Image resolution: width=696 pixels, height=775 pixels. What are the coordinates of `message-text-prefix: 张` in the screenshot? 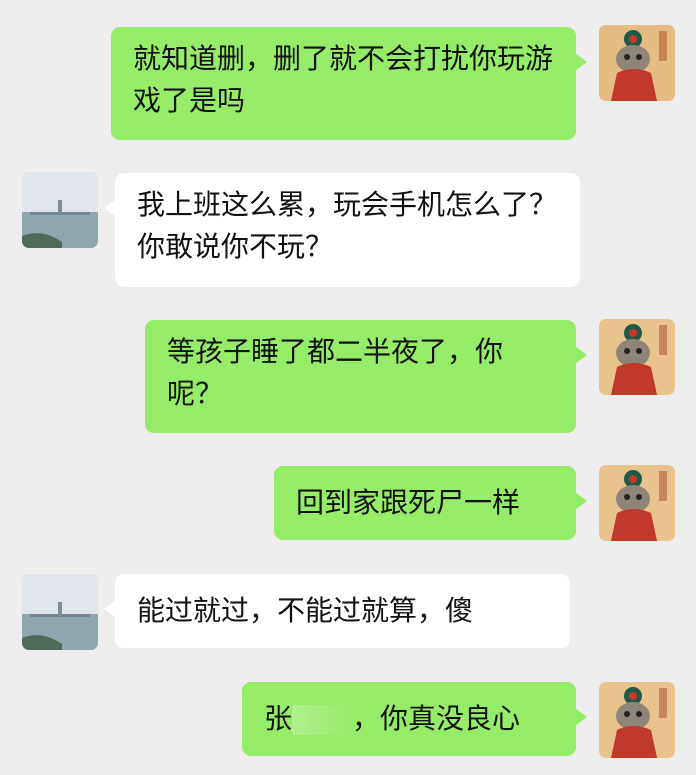 It's located at (278, 718).